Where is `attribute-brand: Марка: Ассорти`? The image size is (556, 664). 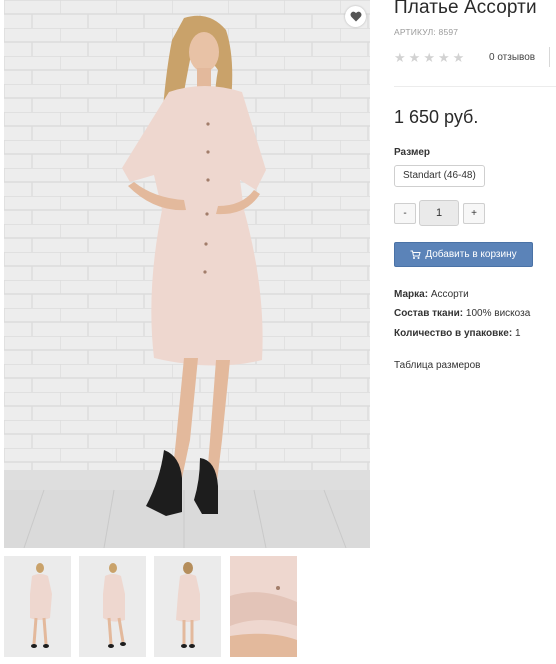
attribute-brand: Марка: Ассорти is located at coordinates (431, 294).